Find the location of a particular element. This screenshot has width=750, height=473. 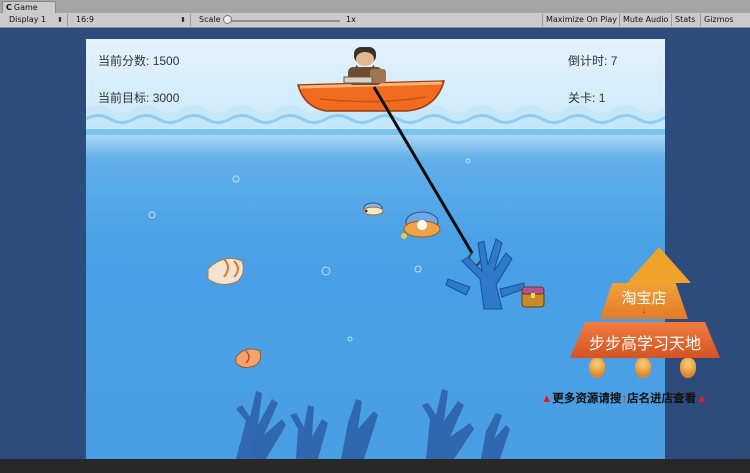

game-tab-icon: C is located at coordinates (9, 7).